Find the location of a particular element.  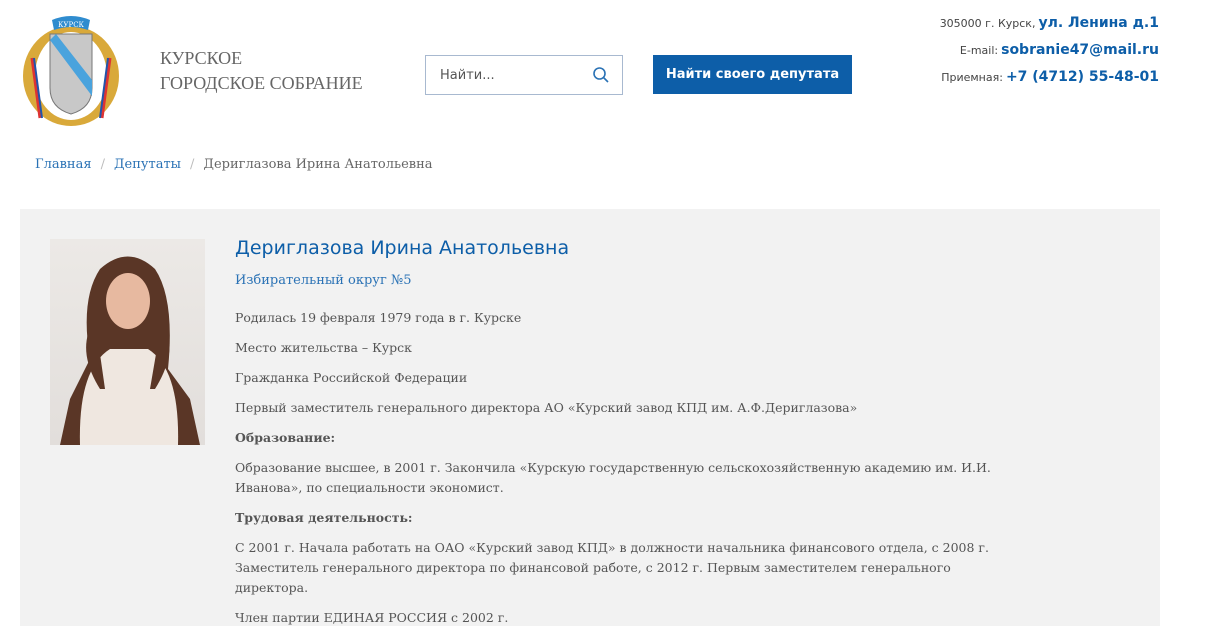

organization-name: КУРСКОЕ ГОРОДСКОЕ СОБРАНИЕ is located at coordinates (261, 71).